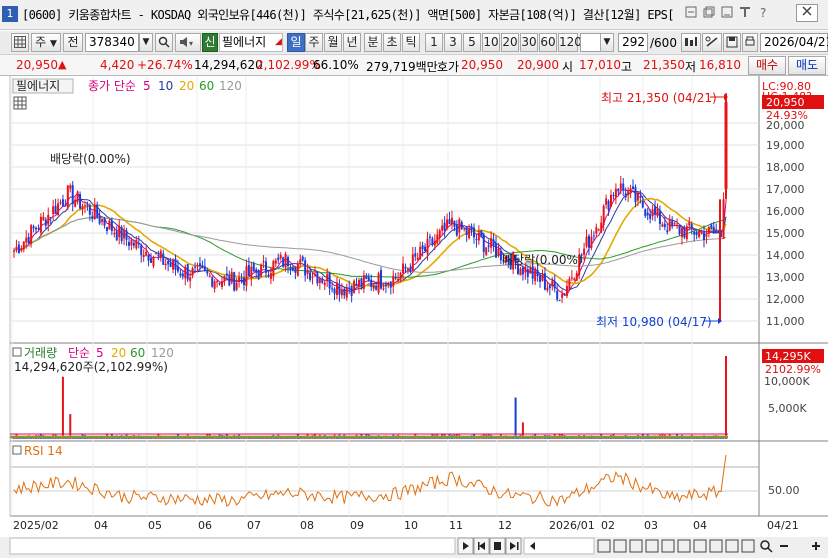  Describe the element at coordinates (785, 277) in the screenshot. I see `price-ytick-label: 13,000` at that location.